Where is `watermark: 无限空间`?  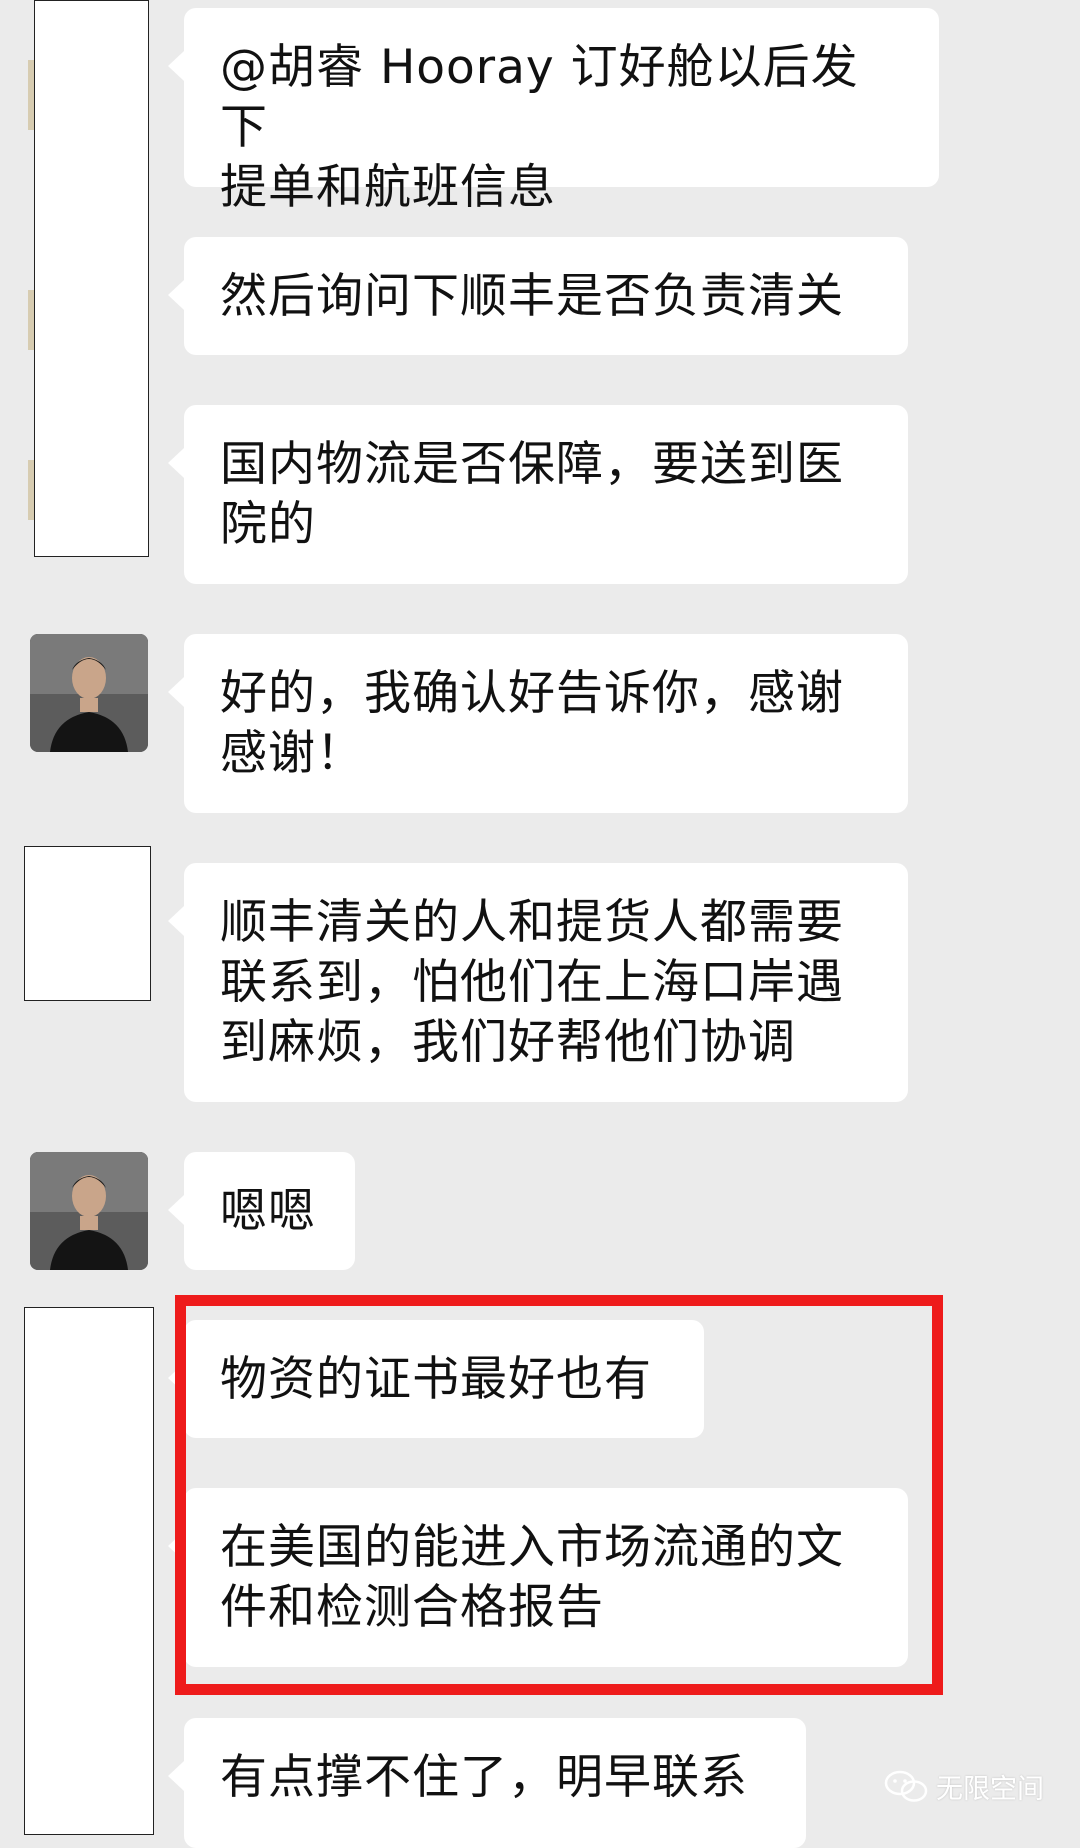
watermark: 无限空间 is located at coordinates (964, 1786).